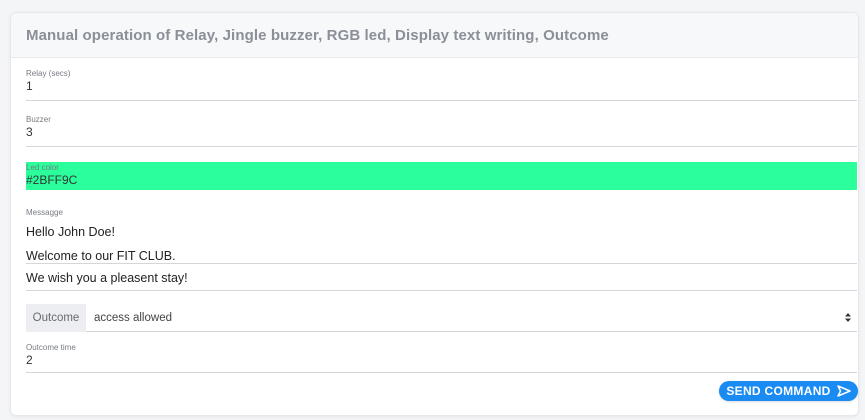 This screenshot has width=865, height=420. What do you see at coordinates (441, 290) in the screenshot?
I see `message-line-3-underline` at bounding box center [441, 290].